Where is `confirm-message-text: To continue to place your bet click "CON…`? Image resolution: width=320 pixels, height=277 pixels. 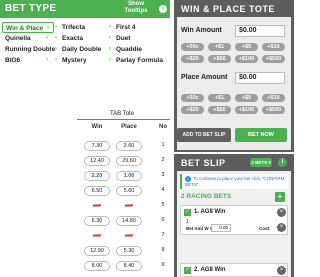 confirm-message-text: To continue to place your bet click "CON… is located at coordinates (235, 181).